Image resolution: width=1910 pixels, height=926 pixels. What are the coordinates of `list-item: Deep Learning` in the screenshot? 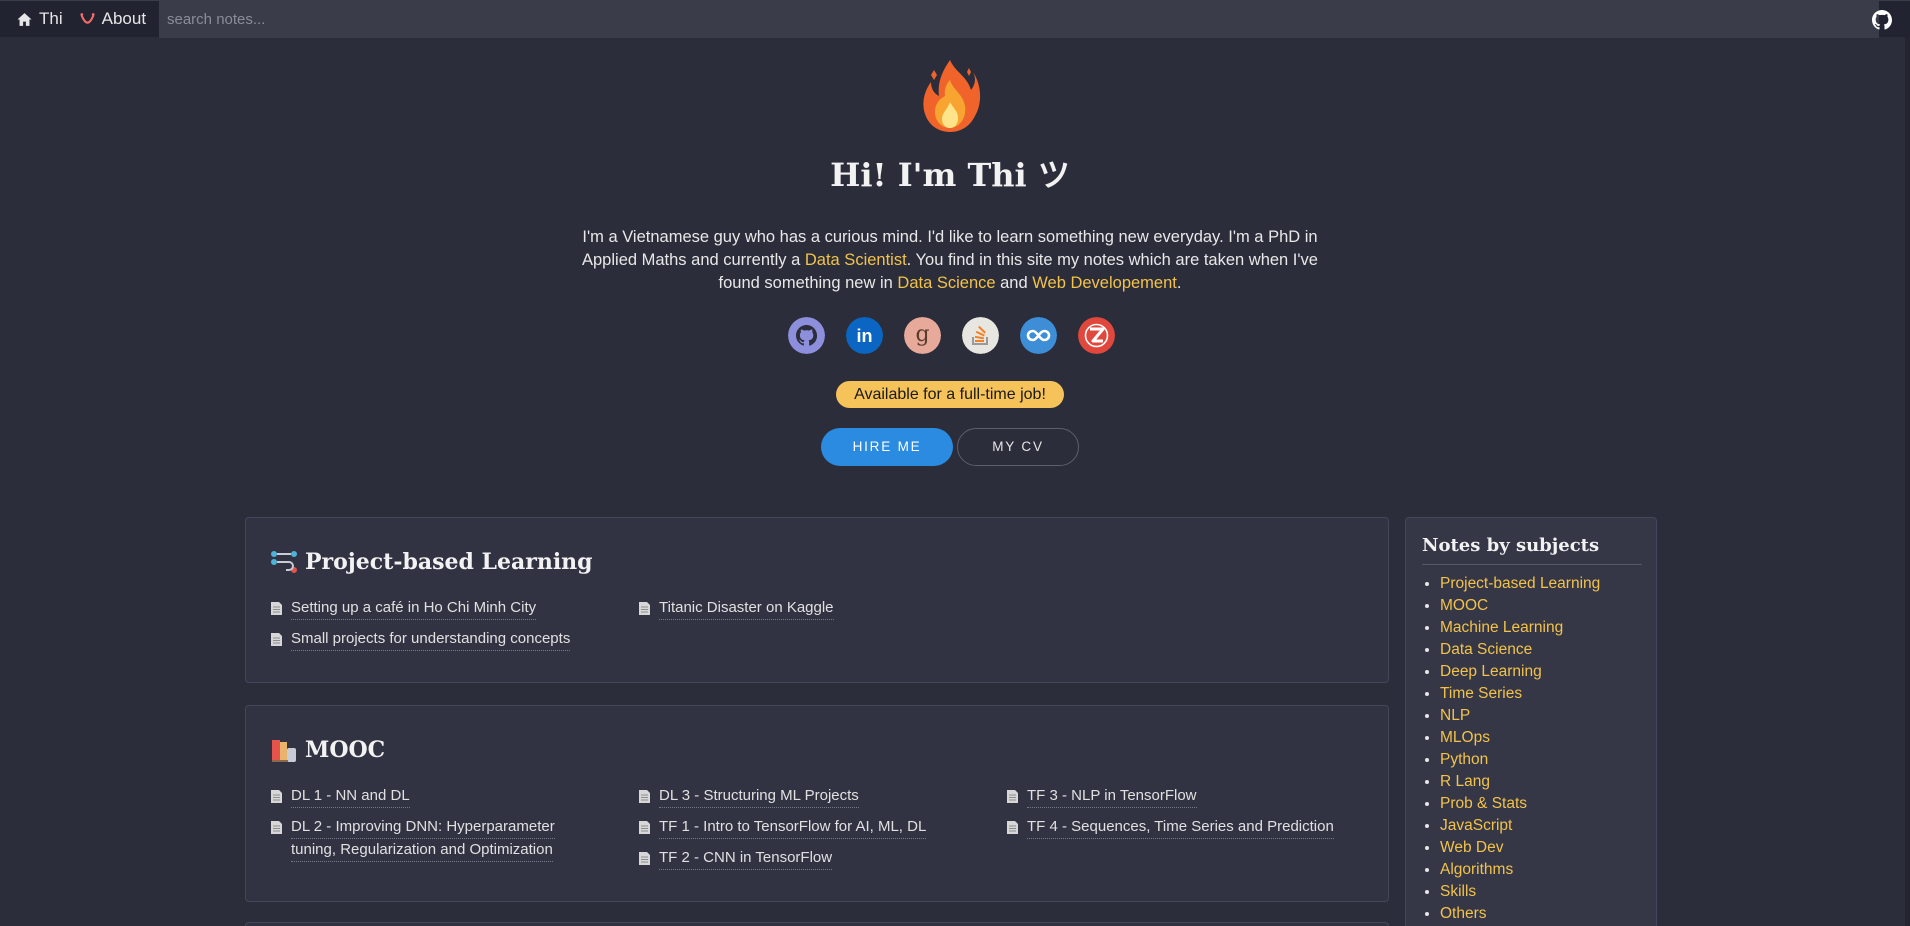 It's located at (1520, 672).